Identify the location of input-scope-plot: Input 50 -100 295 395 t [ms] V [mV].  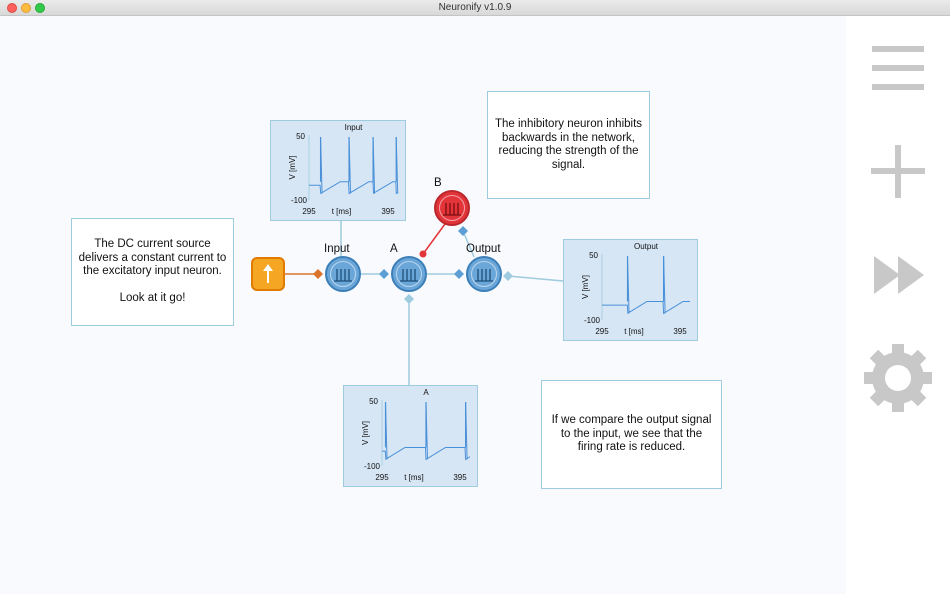
(343, 169).